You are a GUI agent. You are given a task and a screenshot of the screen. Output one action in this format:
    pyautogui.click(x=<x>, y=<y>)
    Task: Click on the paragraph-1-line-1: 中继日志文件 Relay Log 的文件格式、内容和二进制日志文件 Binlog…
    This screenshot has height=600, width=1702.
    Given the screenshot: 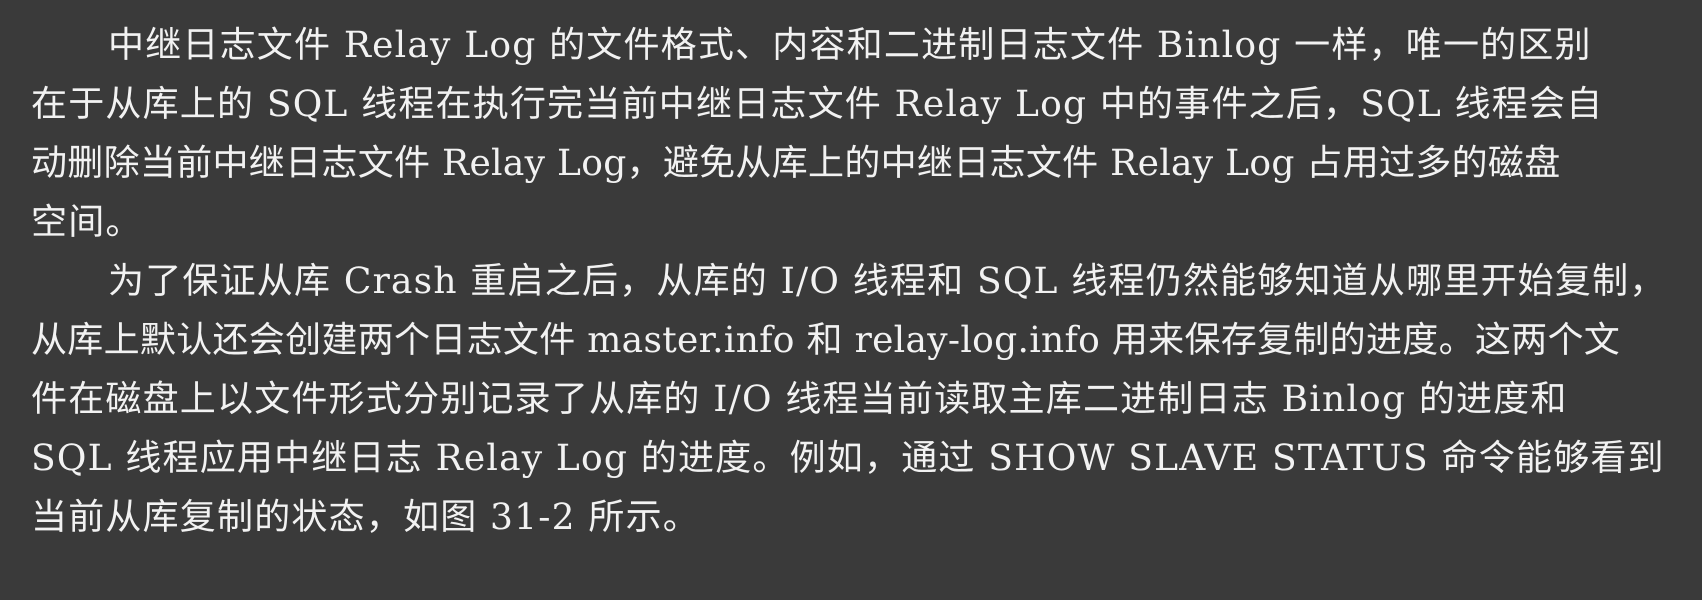 What is the action you would take?
    pyautogui.click(x=850, y=45)
    